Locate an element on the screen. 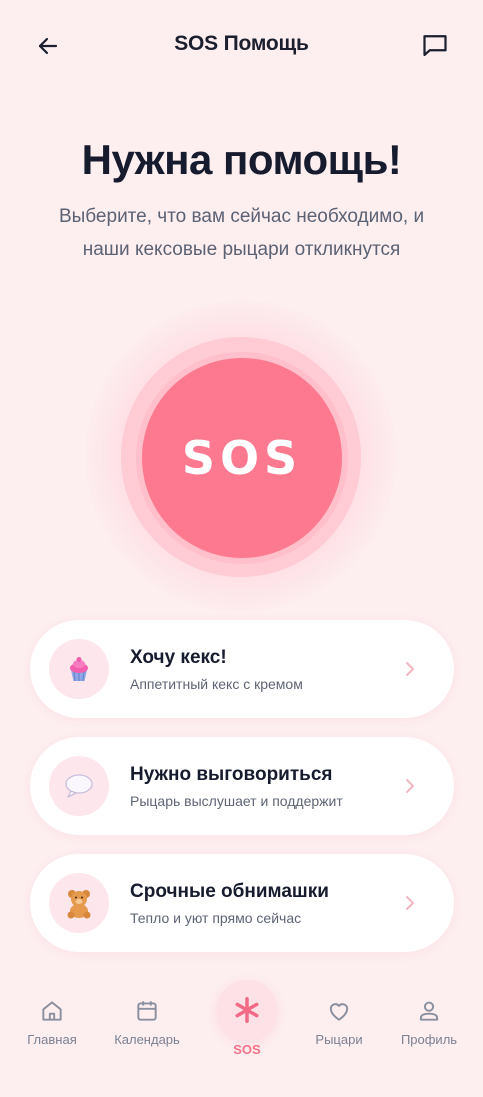 This screenshot has height=1097, width=483. page-title: SOS Помощь is located at coordinates (241, 43).